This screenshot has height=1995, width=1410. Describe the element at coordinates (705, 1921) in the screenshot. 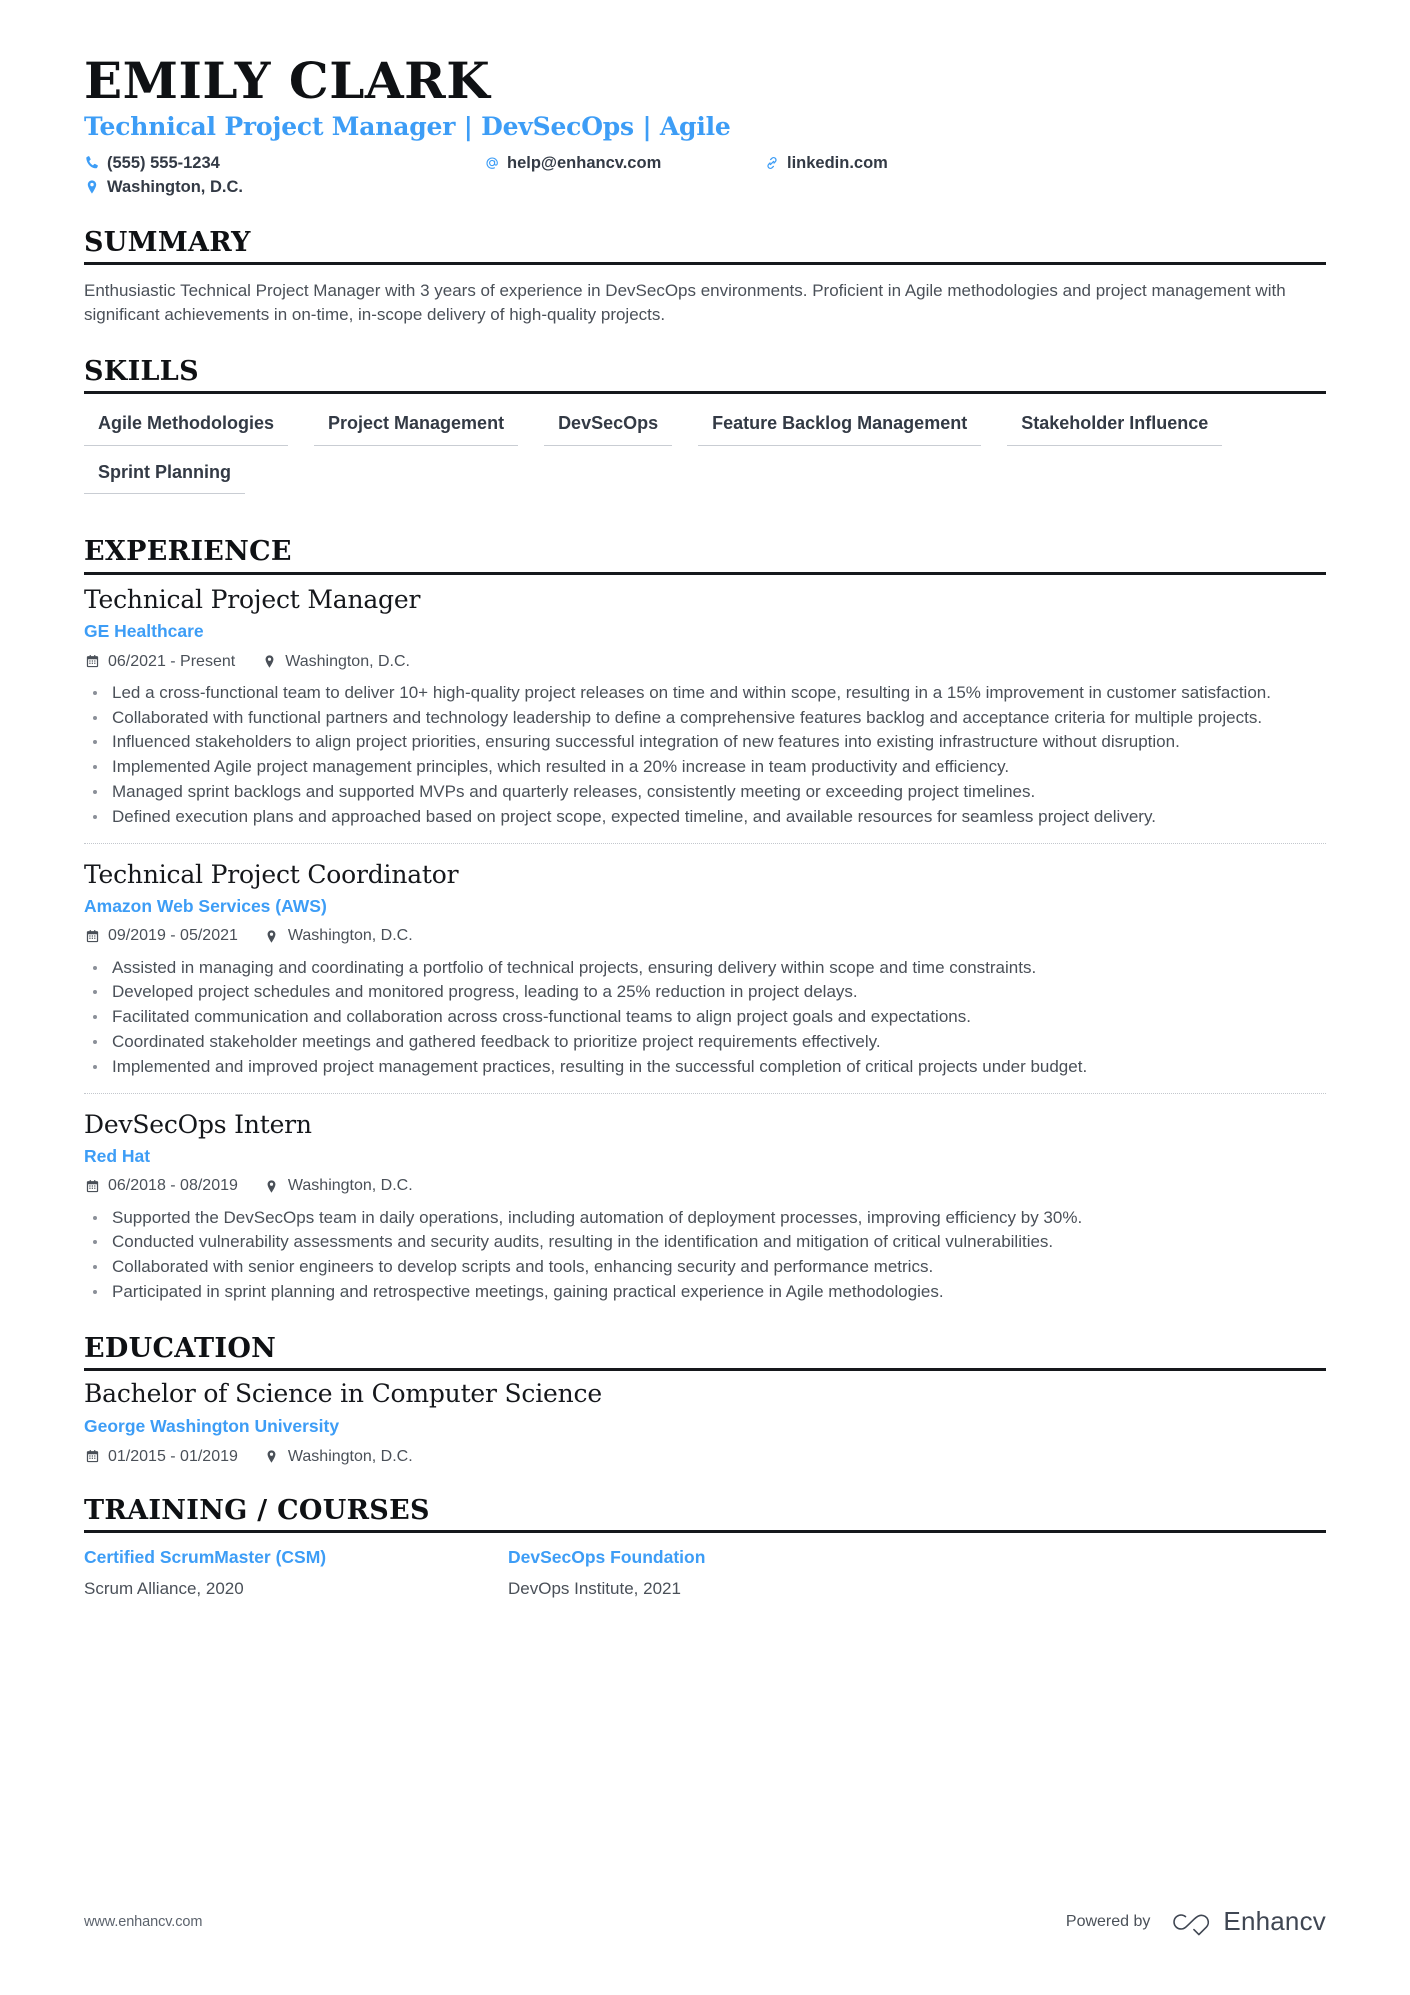

I see `page-footer: www.enhancv.com Powered by Enhancv` at that location.